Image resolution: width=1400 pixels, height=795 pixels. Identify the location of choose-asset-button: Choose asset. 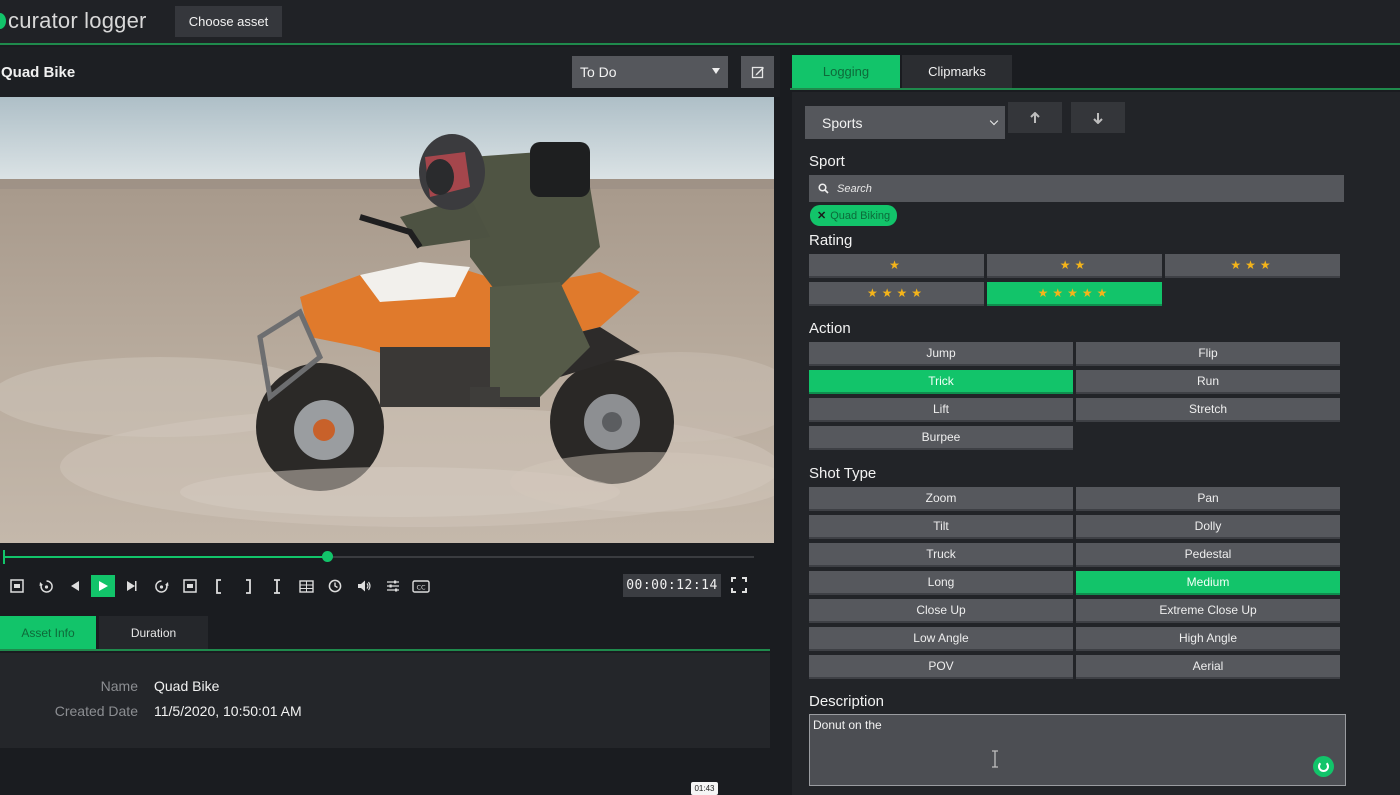
(228, 21).